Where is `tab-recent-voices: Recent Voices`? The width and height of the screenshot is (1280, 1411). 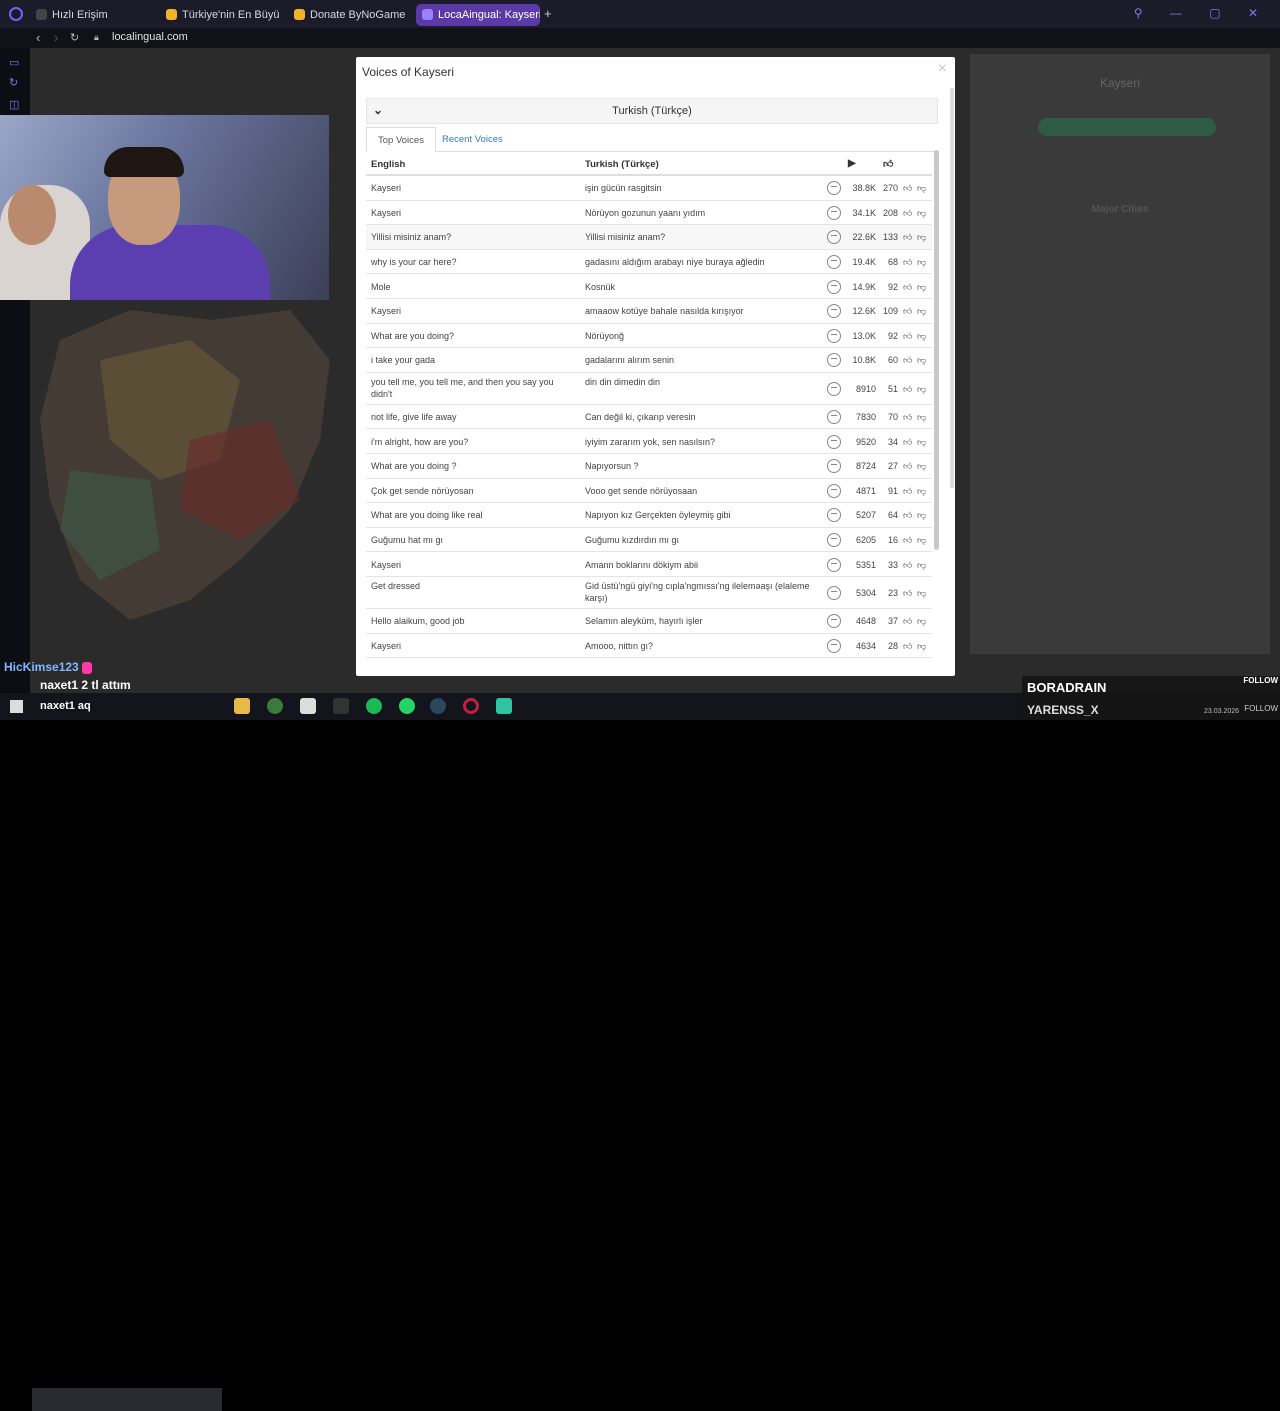
tab-recent-voices: Recent Voices is located at coordinates (472, 139).